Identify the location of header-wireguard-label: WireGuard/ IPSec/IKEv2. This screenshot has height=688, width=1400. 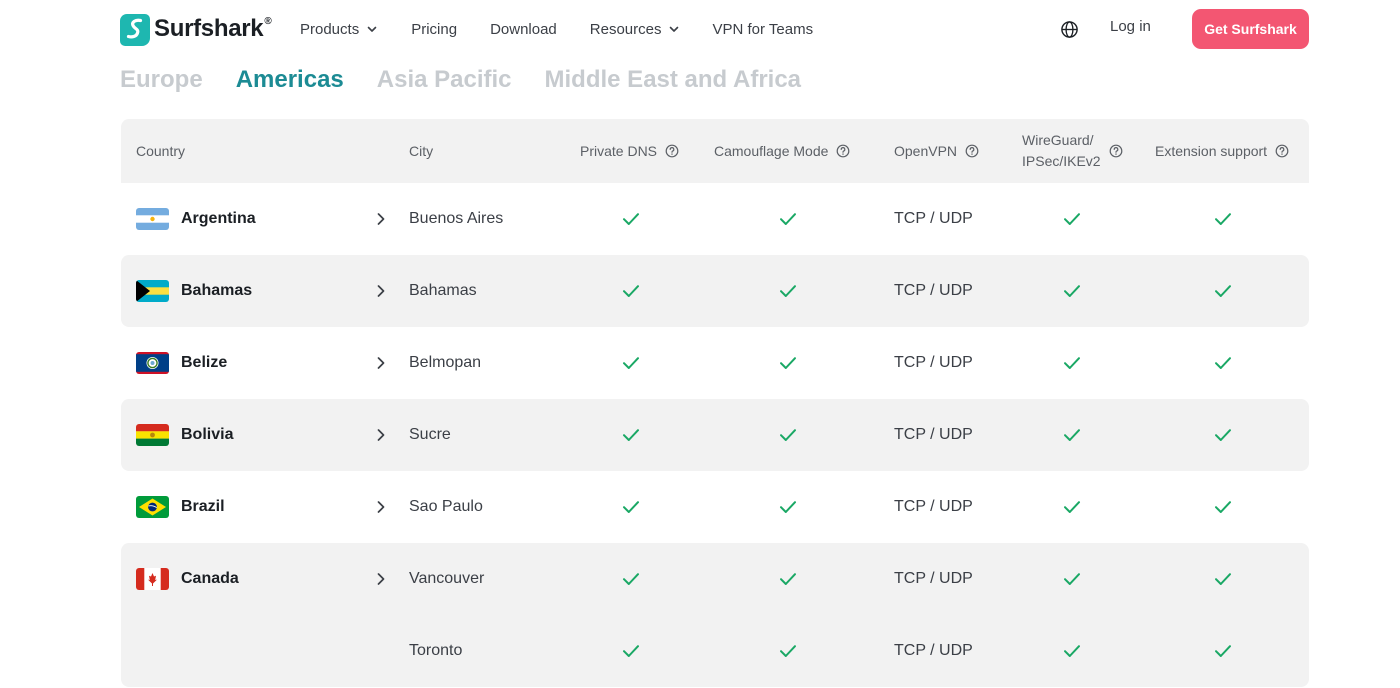
(1061, 151).